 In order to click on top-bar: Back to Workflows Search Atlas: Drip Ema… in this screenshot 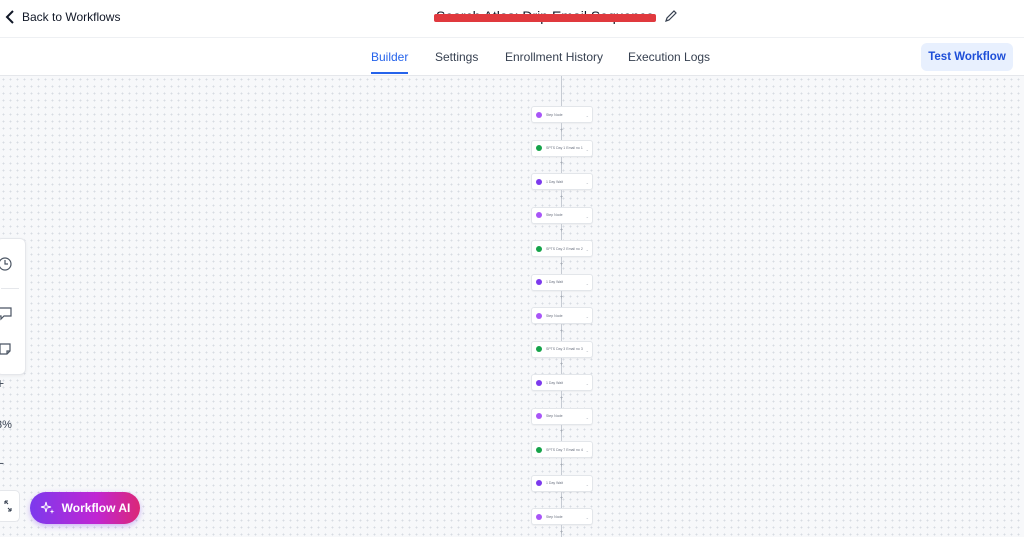, I will do `click(512, 19)`.